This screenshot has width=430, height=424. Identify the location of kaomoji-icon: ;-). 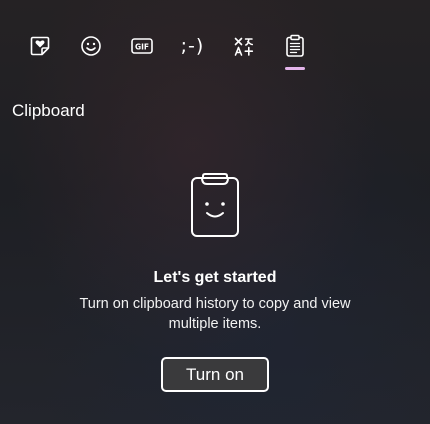
(192, 46).